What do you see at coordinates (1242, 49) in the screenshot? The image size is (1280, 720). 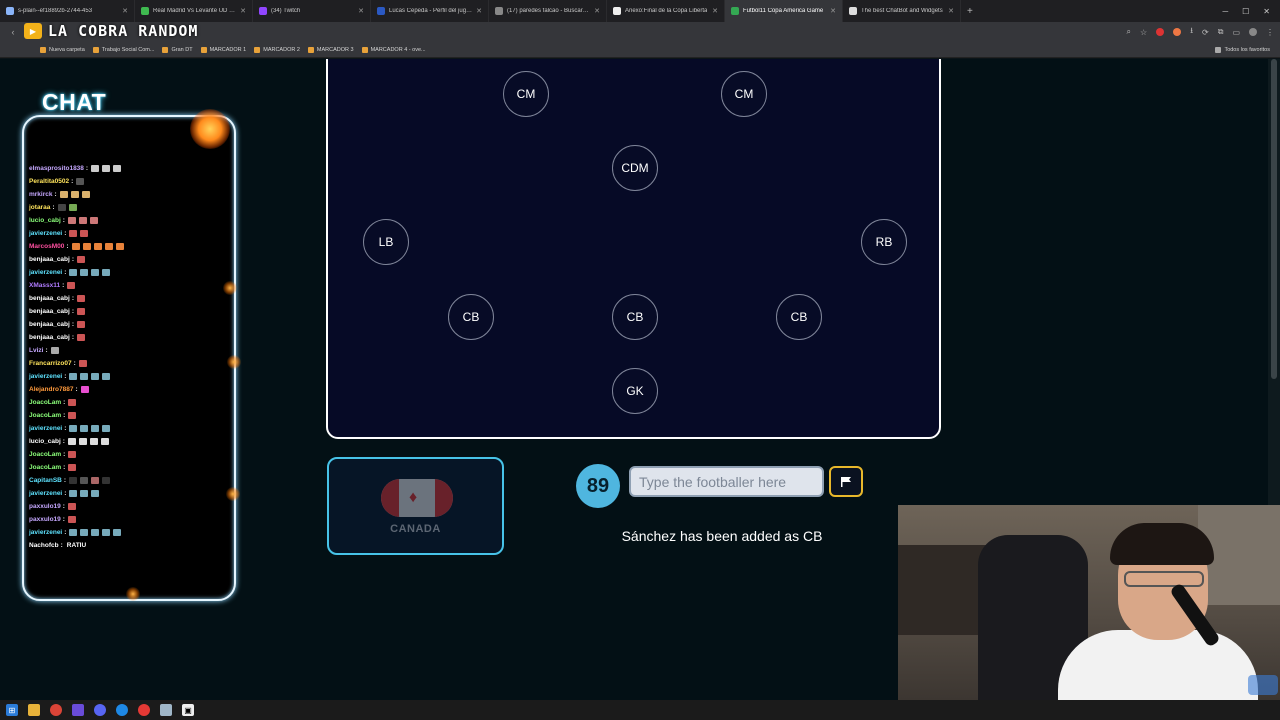 I see `all-bookmarks-folder: Todos los favoritos` at bounding box center [1242, 49].